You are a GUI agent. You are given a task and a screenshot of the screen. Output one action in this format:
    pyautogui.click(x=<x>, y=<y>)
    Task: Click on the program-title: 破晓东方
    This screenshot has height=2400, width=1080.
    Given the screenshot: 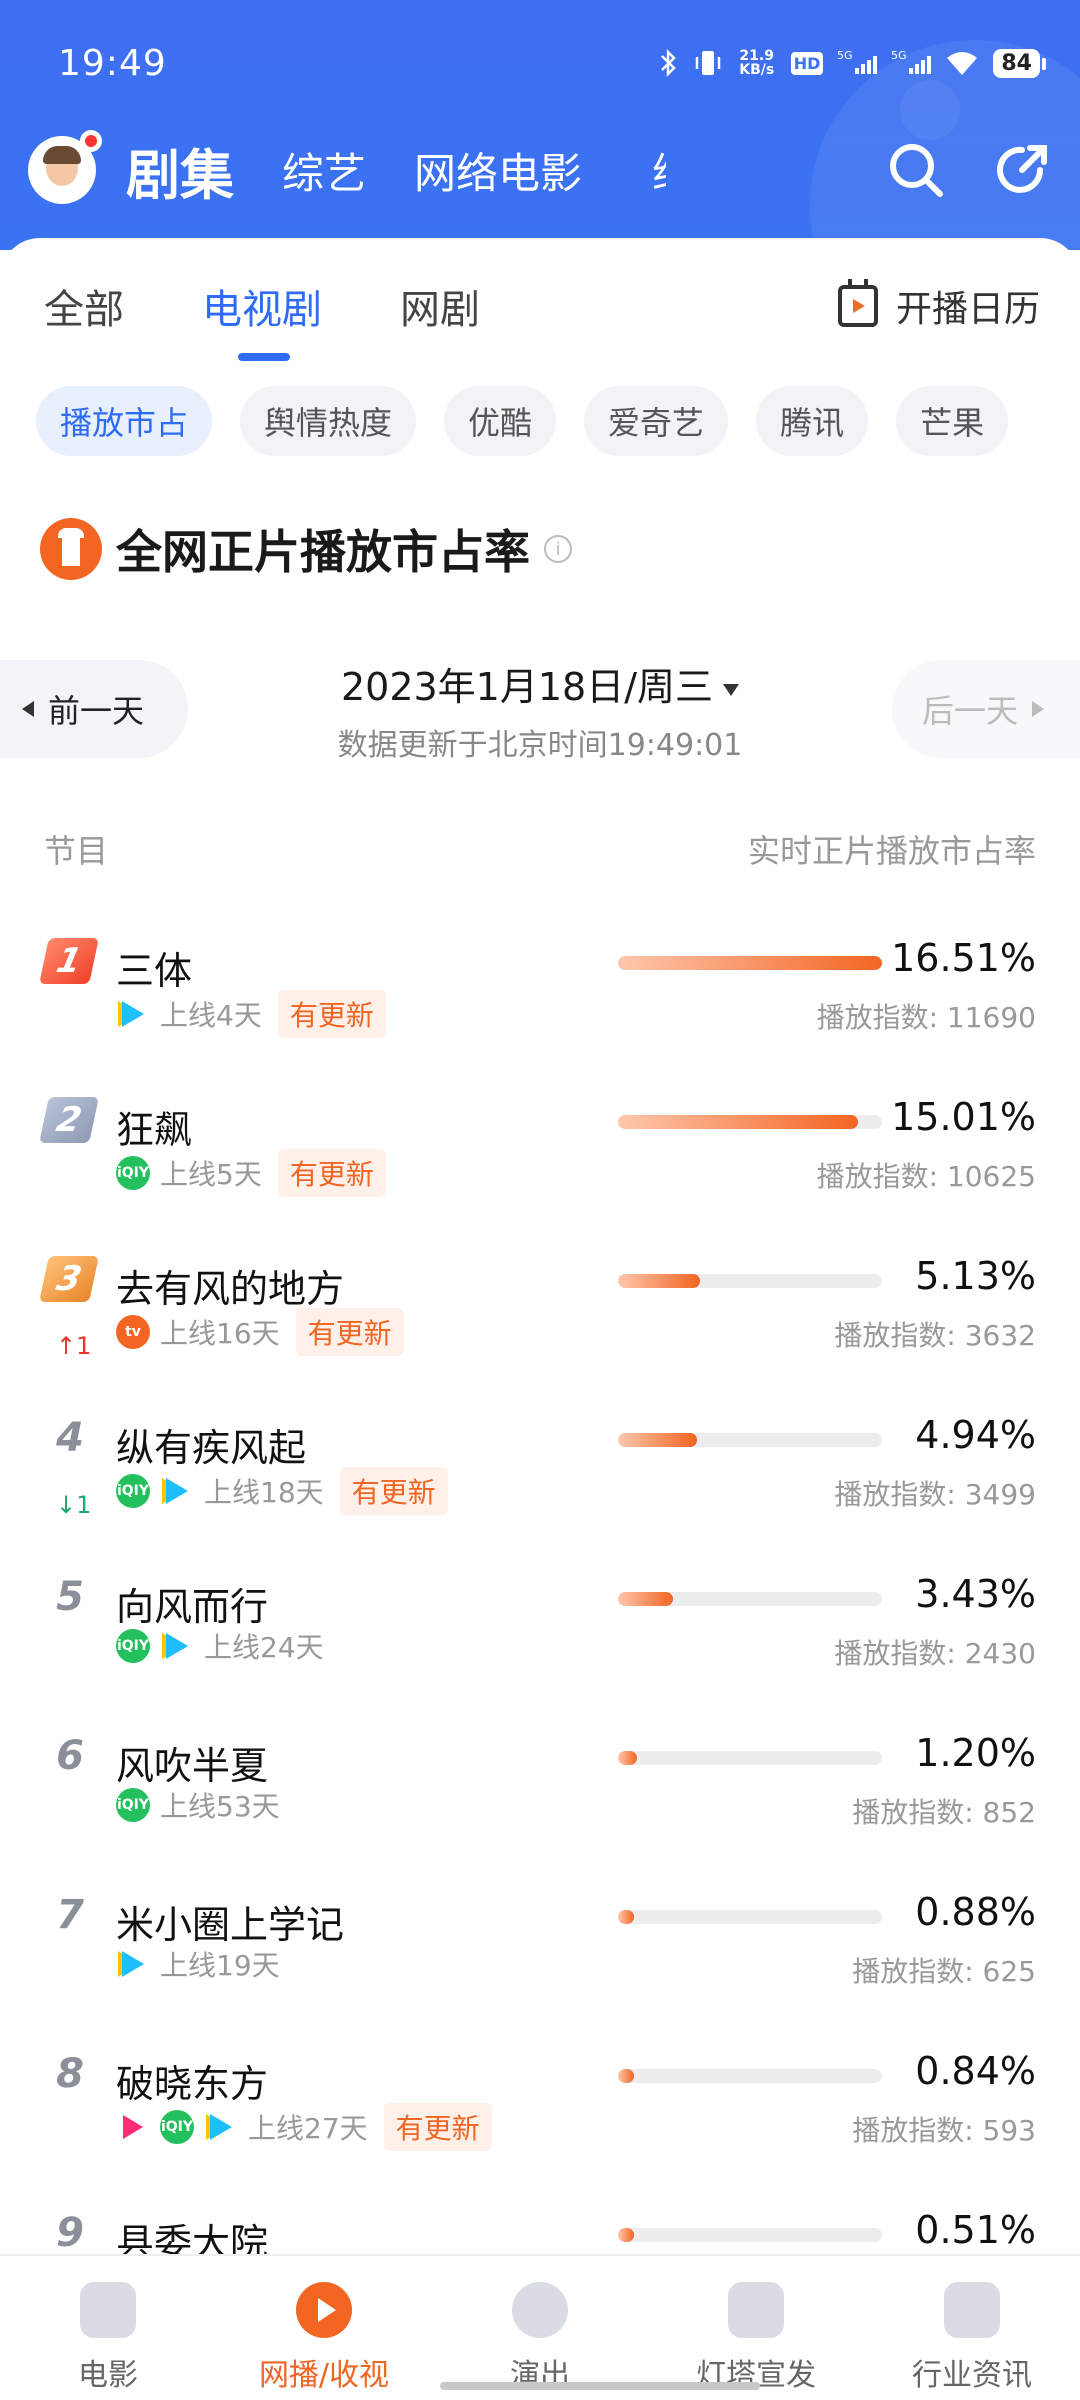 What is the action you would take?
    pyautogui.click(x=192, y=2084)
    